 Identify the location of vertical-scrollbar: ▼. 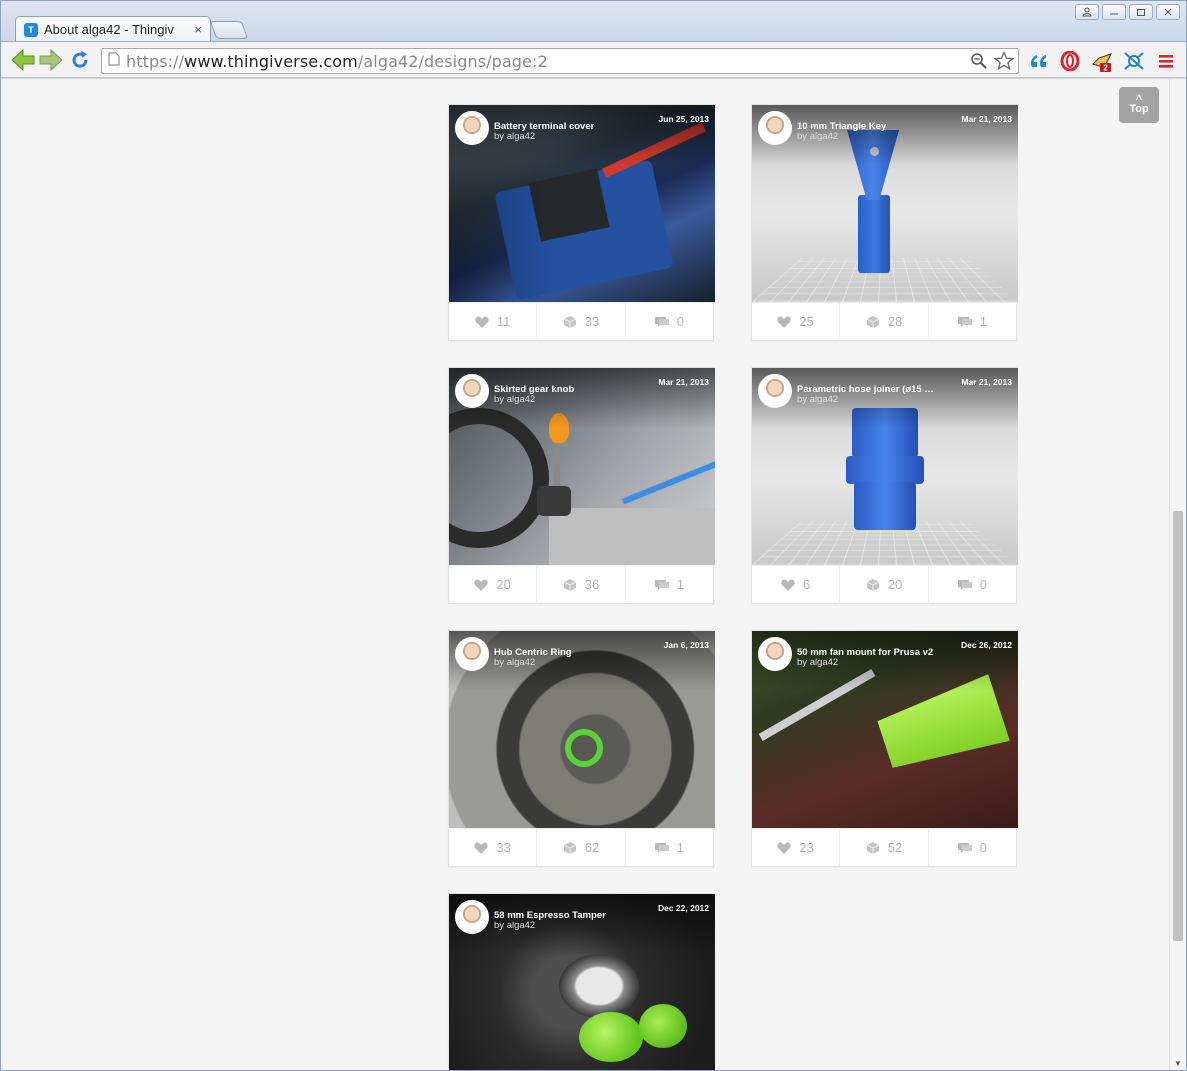
(1177, 574).